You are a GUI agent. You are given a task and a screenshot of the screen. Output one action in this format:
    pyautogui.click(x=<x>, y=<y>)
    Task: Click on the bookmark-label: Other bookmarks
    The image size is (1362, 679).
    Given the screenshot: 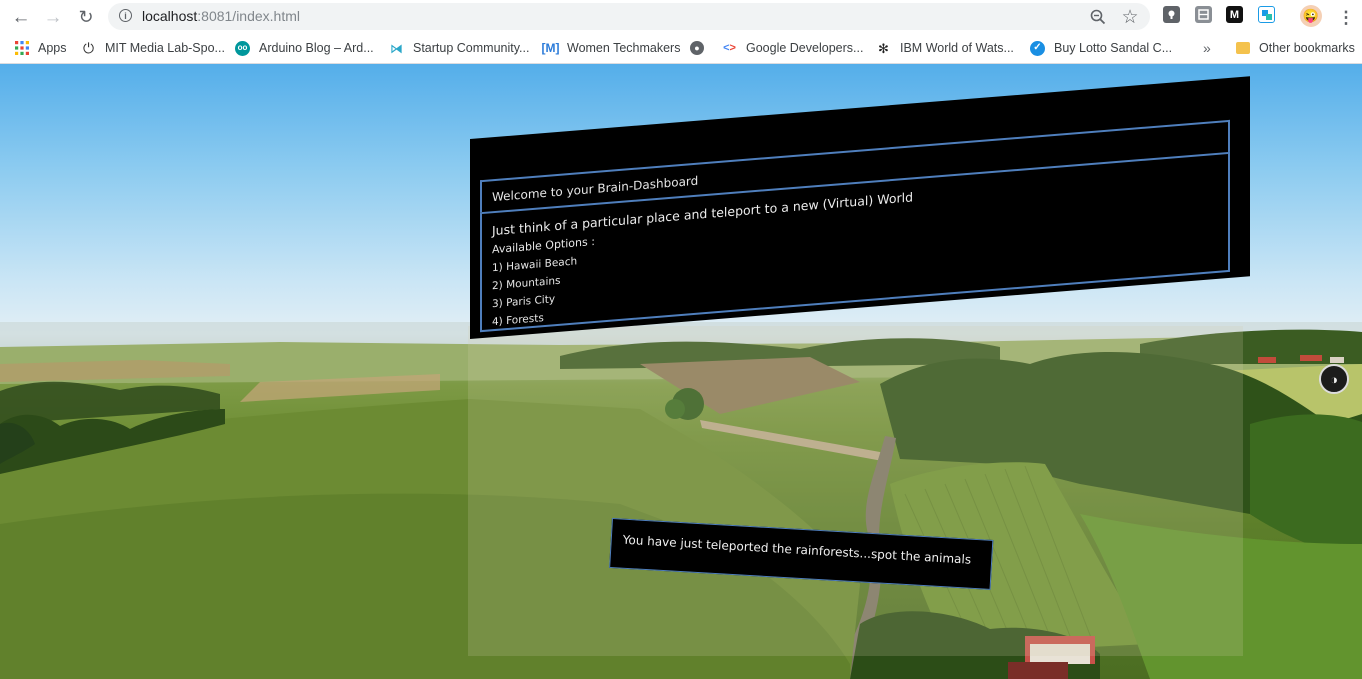 What is the action you would take?
    pyautogui.click(x=1307, y=48)
    